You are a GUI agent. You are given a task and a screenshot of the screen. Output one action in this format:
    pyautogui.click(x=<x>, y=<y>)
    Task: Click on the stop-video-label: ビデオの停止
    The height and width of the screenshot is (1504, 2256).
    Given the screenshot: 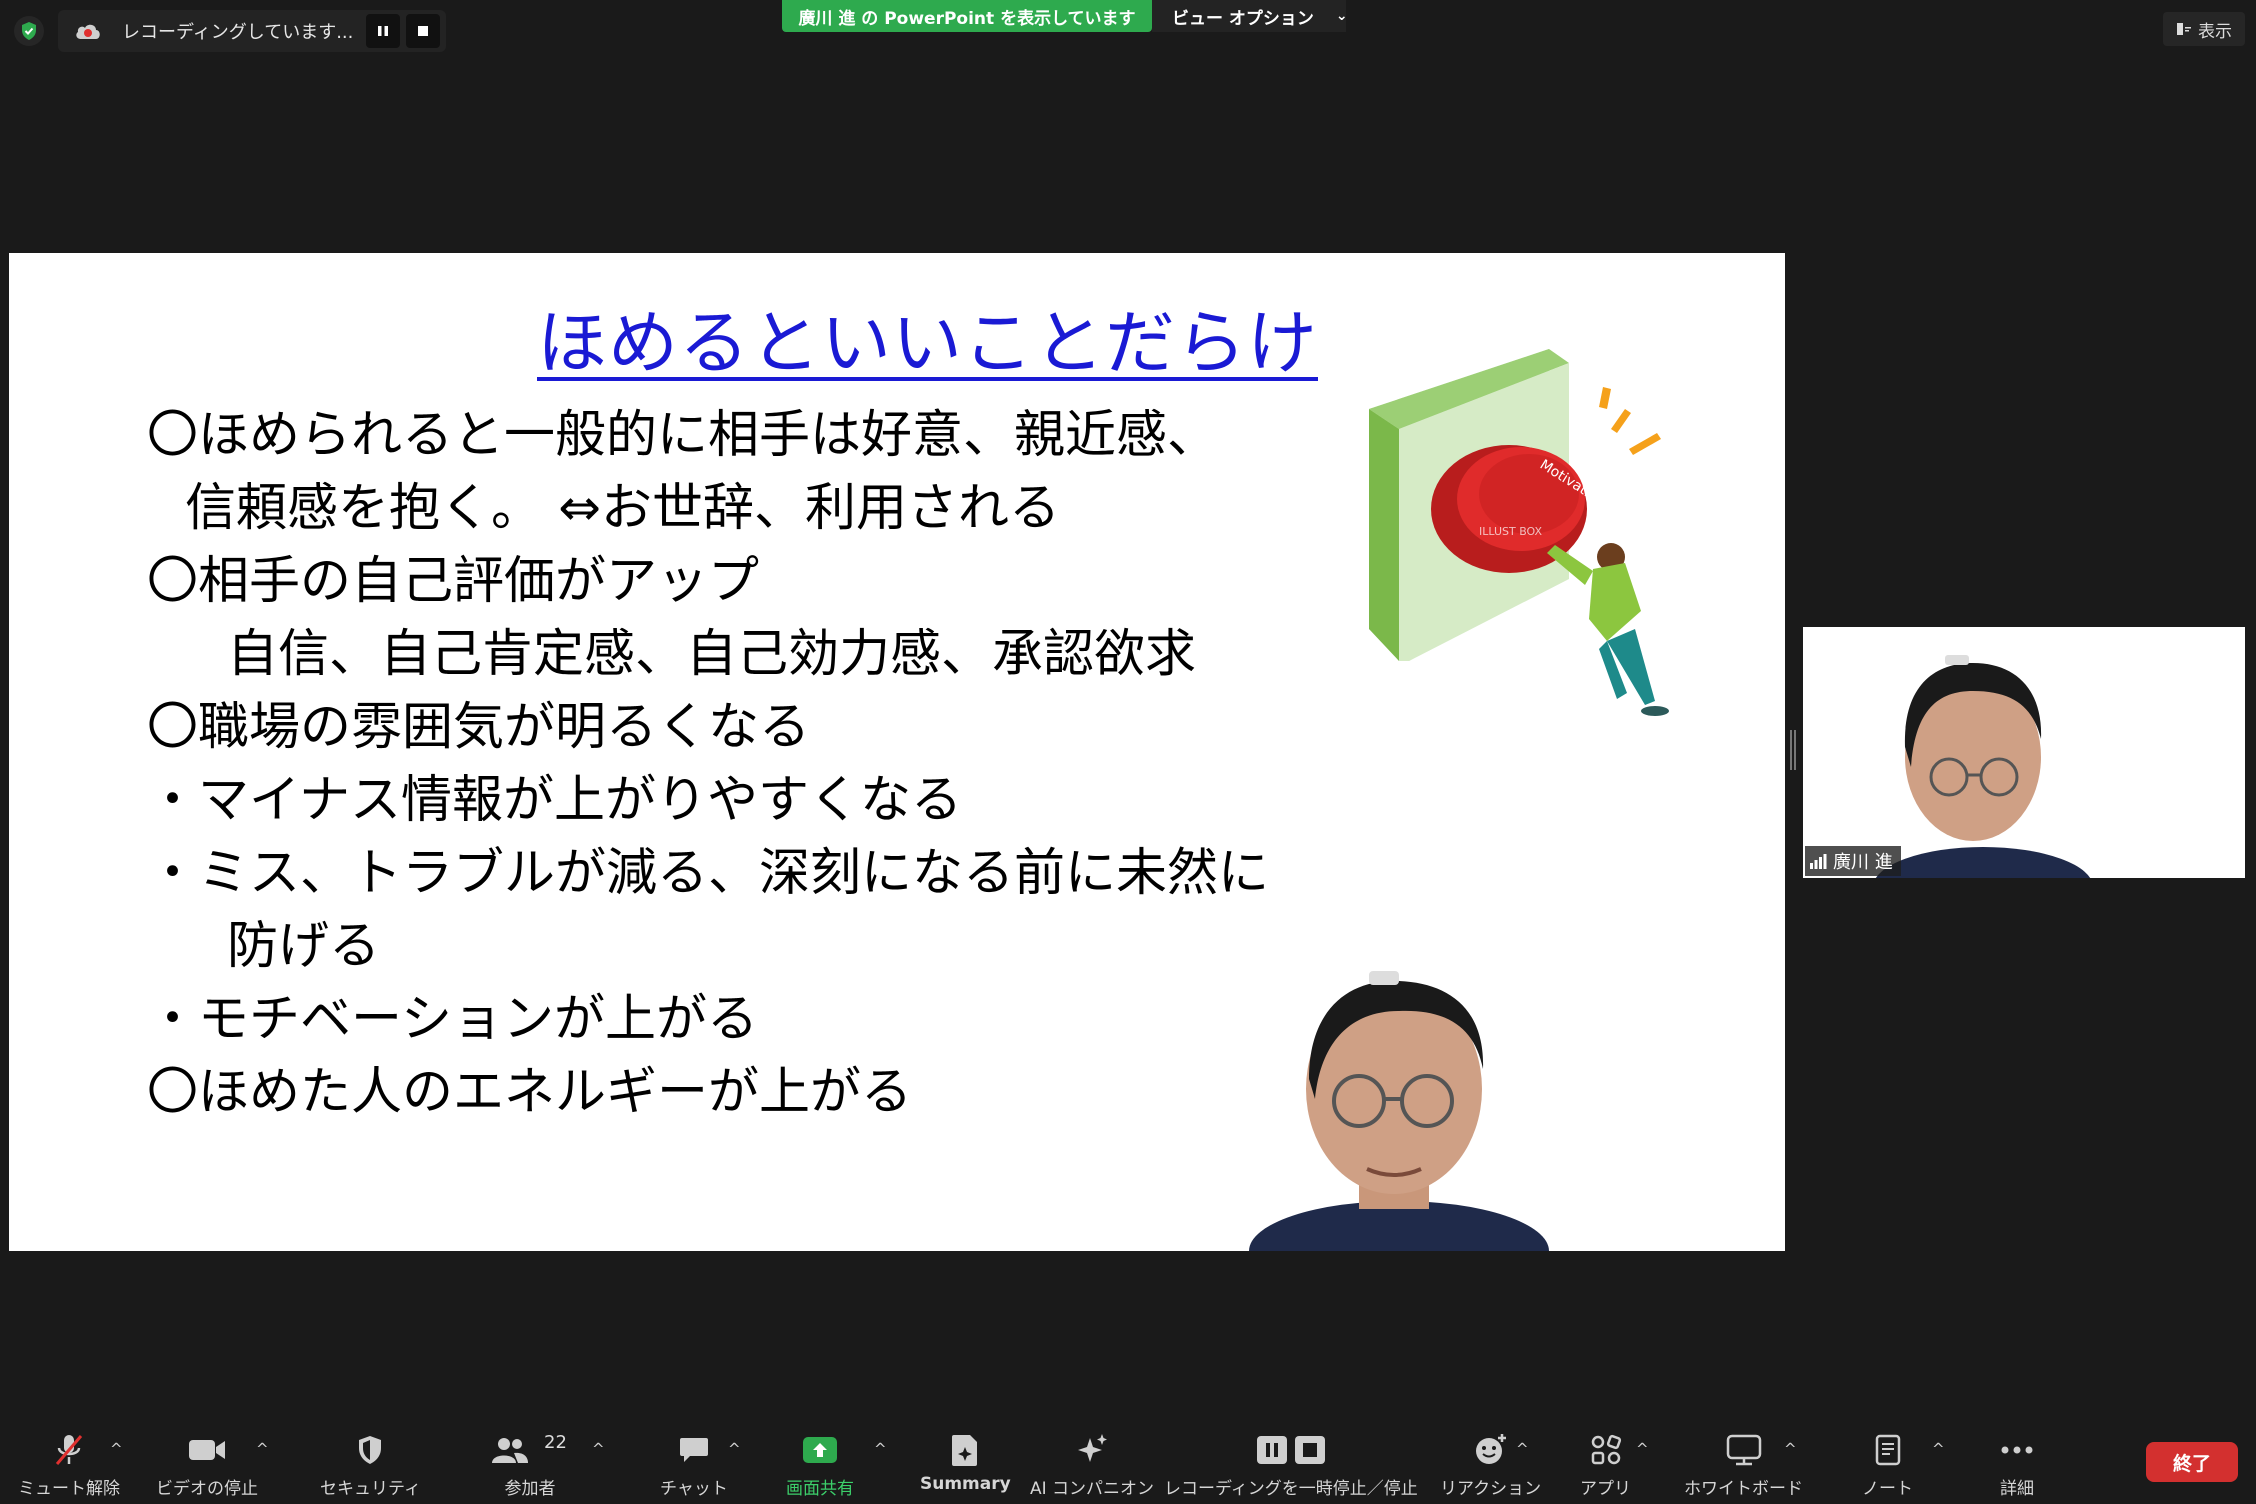 What is the action you would take?
    pyautogui.click(x=207, y=1489)
    